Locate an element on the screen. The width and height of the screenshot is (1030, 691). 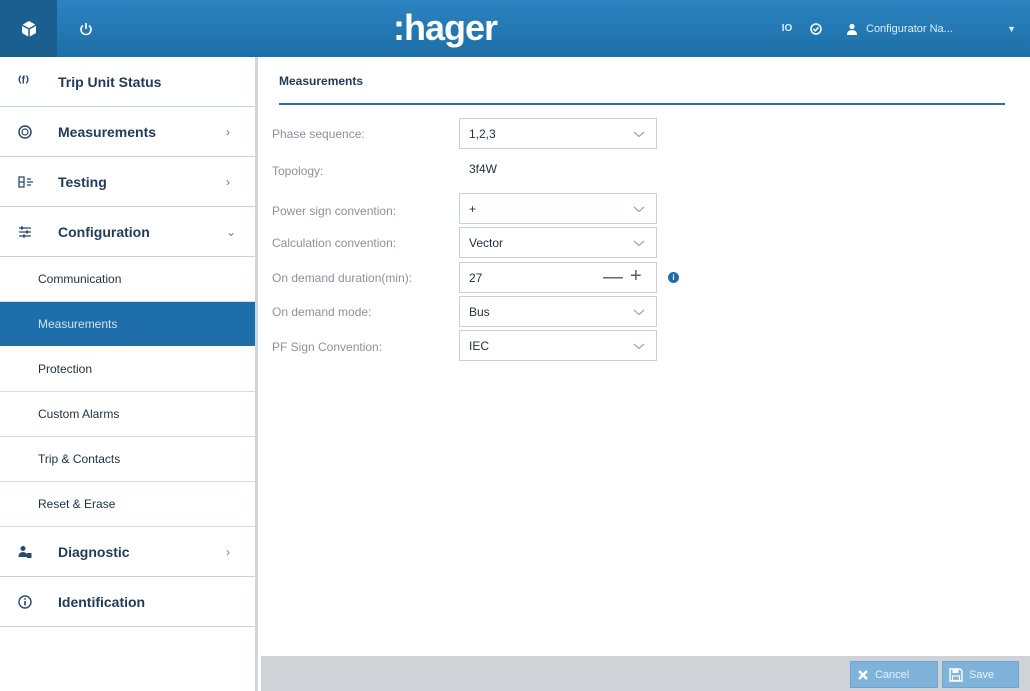
pf-sign-convention-label: PF Sign Convention: is located at coordinates (327, 347).